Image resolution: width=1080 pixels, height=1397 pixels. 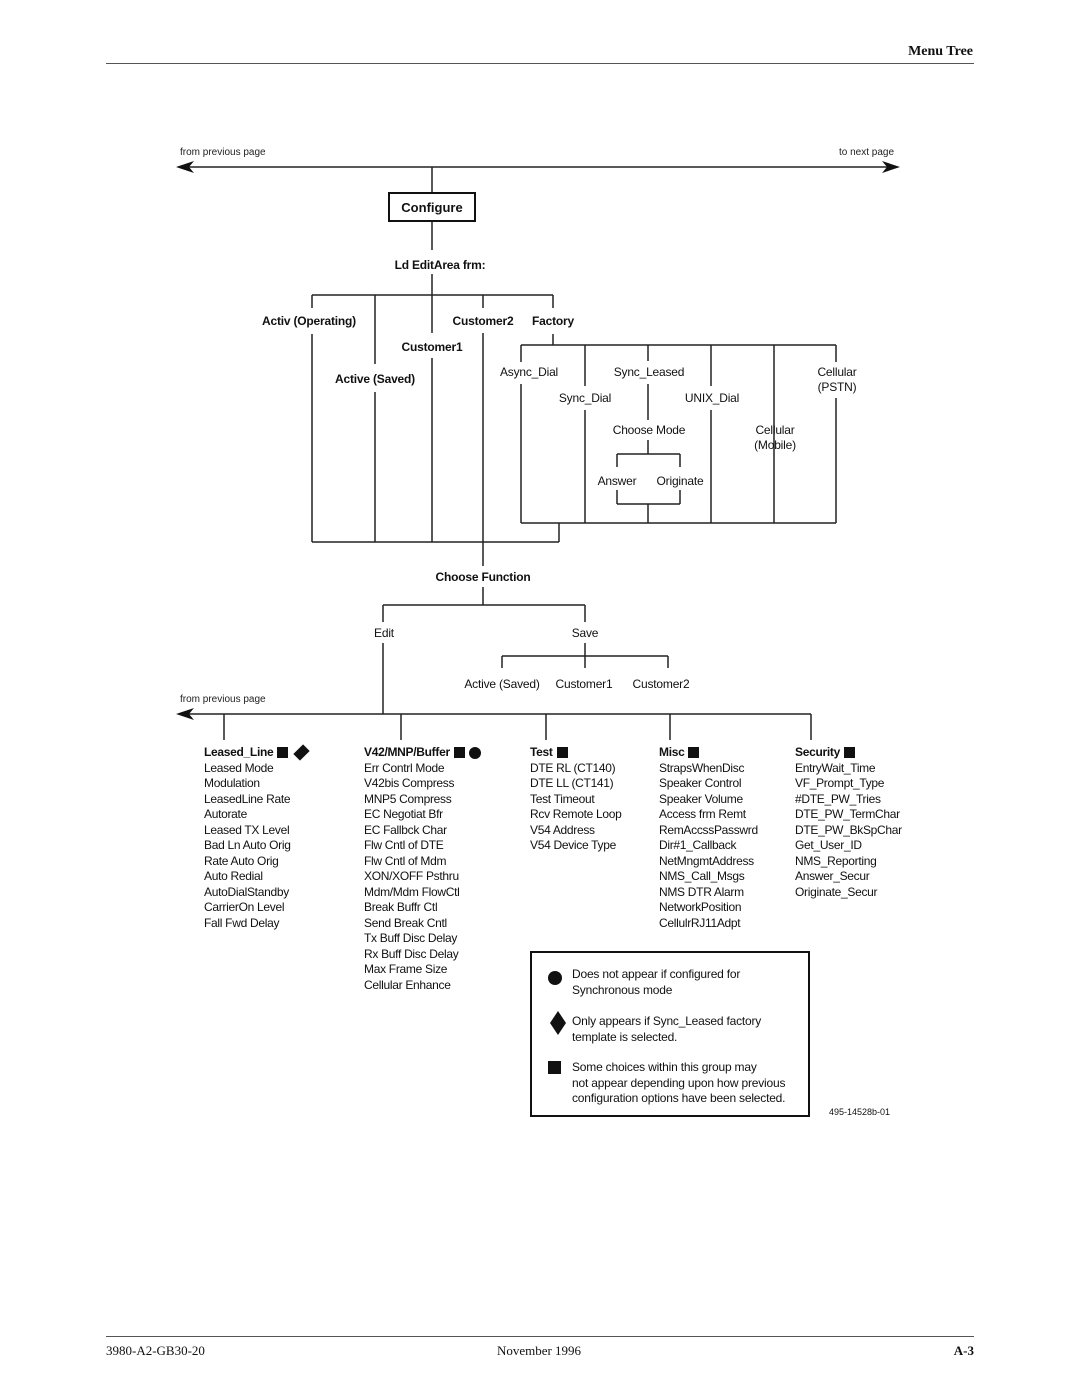 I want to click on list-item: Originate_Secur, so click(x=836, y=891).